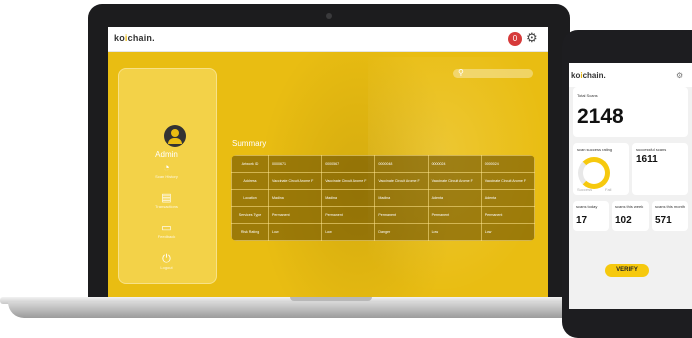 Image resolution: width=692 pixels, height=338 pixels. Describe the element at coordinates (660, 169) in the screenshot. I see `successful-scans-card: successful scans 1611` at that location.